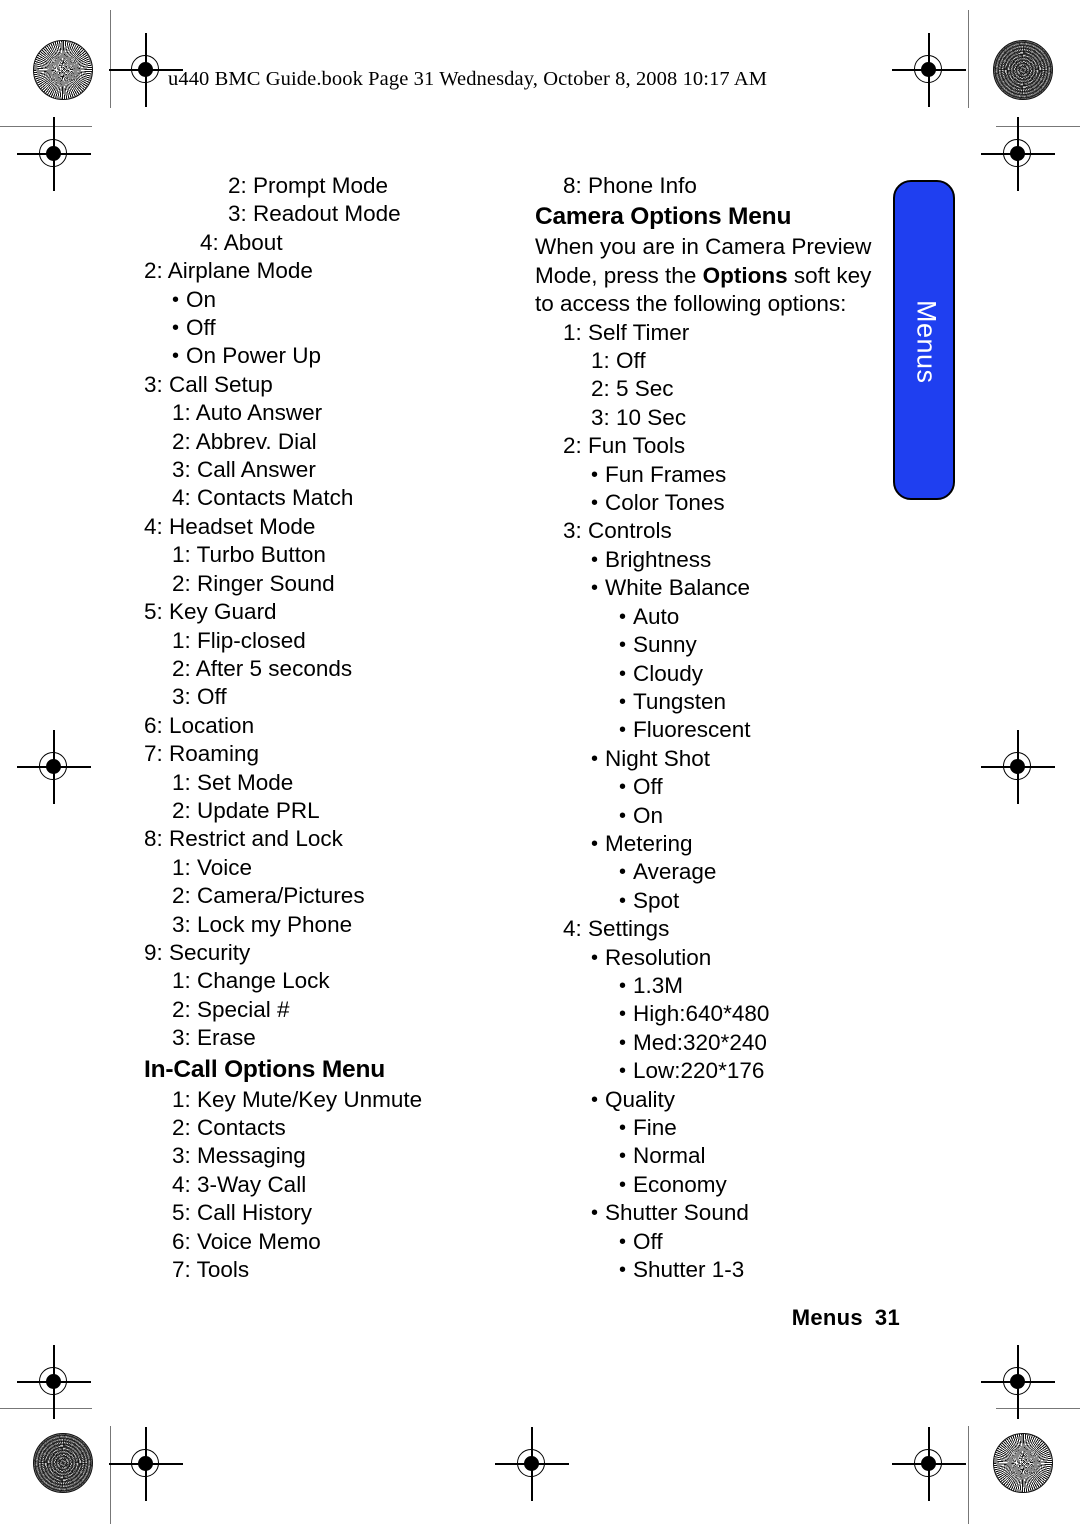 This screenshot has height=1534, width=1080. Describe the element at coordinates (211, 1270) in the screenshot. I see `in-call-option-item: 7: Tools` at that location.